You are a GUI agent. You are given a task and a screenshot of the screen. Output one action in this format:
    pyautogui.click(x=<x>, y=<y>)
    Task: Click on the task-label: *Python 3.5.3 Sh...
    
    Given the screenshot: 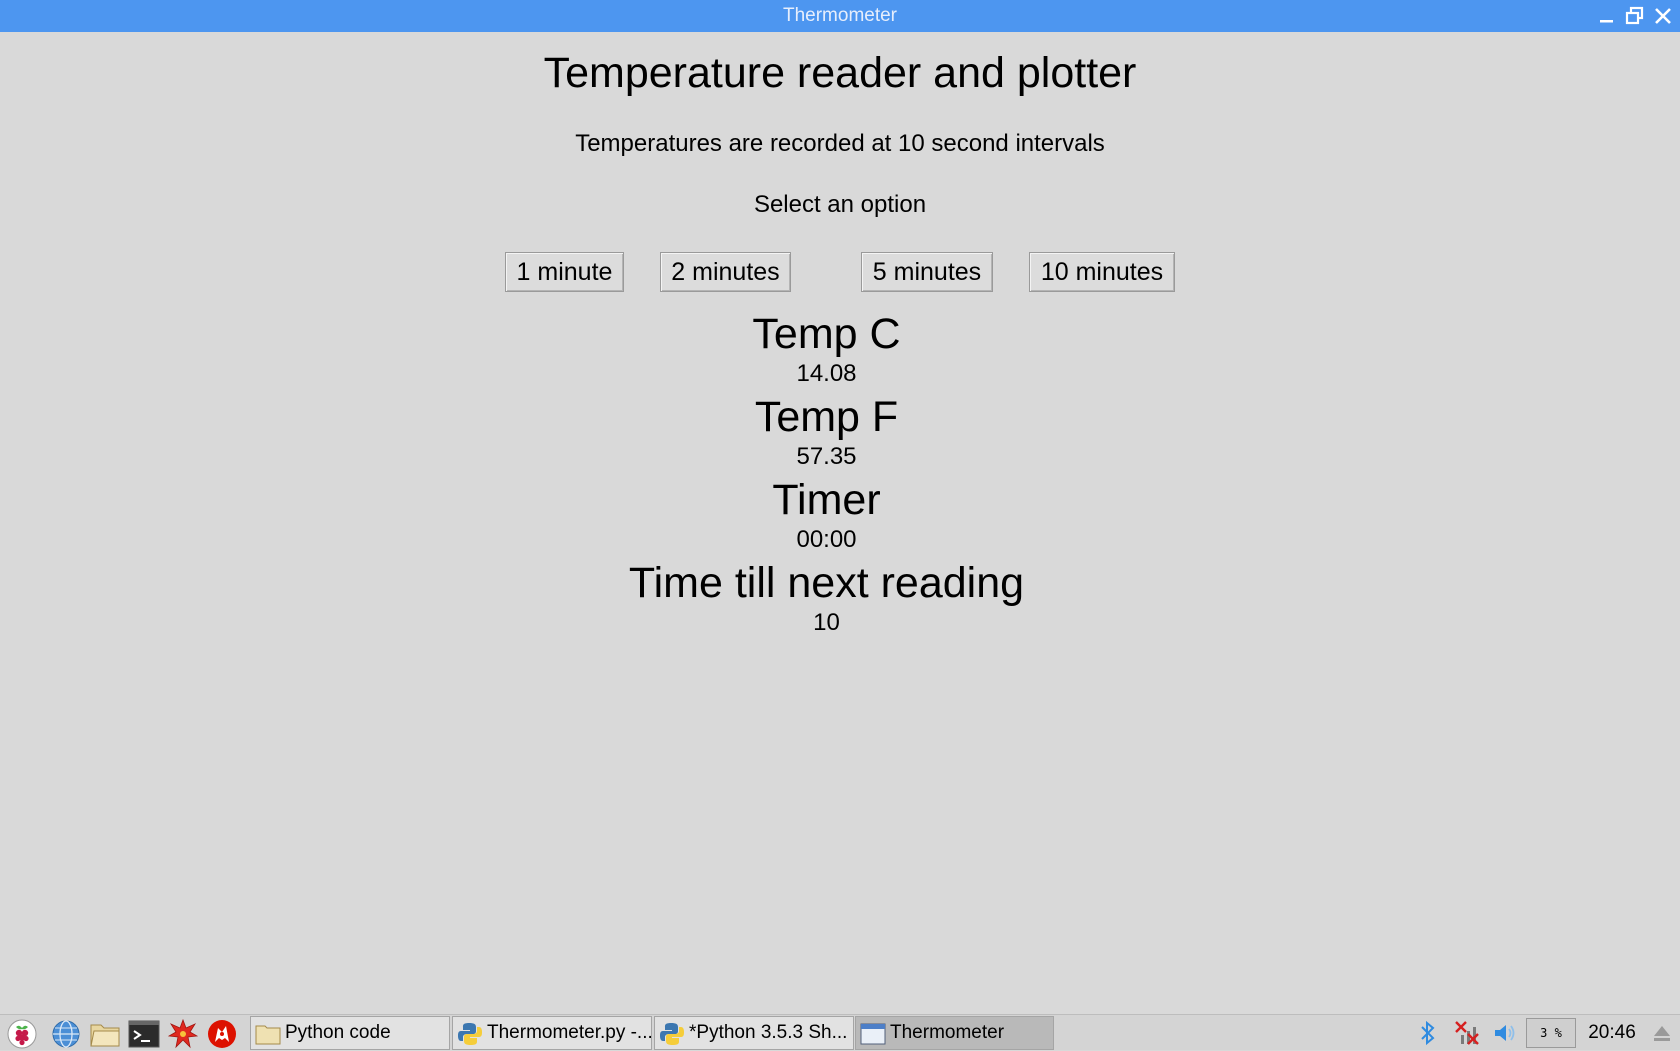 What is the action you would take?
    pyautogui.click(x=768, y=1032)
    